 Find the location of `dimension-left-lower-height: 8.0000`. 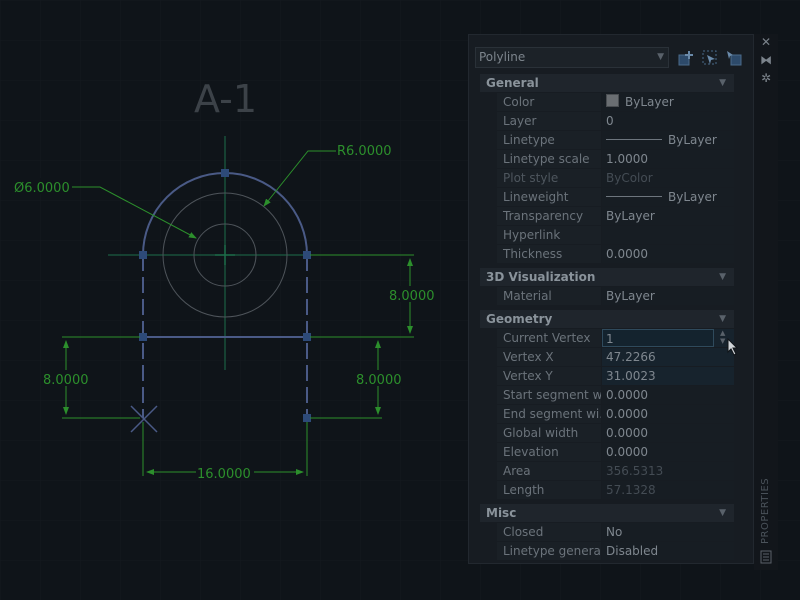

dimension-left-lower-height: 8.0000 is located at coordinates (66, 380).